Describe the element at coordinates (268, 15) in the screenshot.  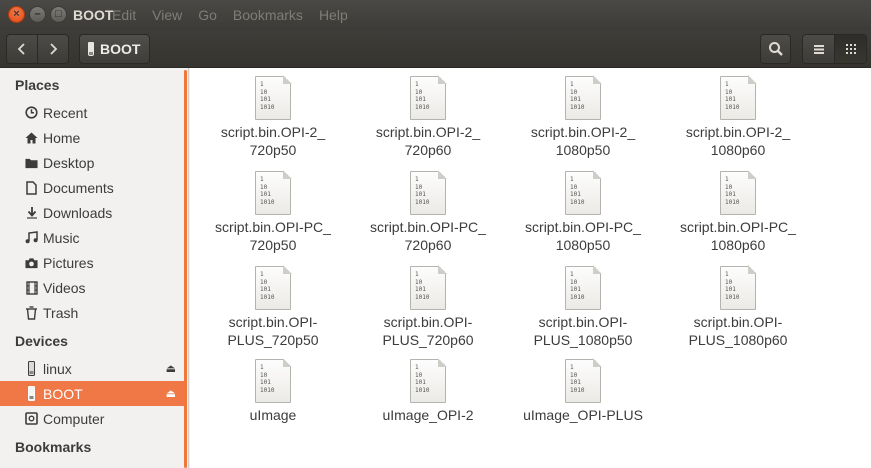
I see `menu-bookmarks: Bookmarks` at that location.